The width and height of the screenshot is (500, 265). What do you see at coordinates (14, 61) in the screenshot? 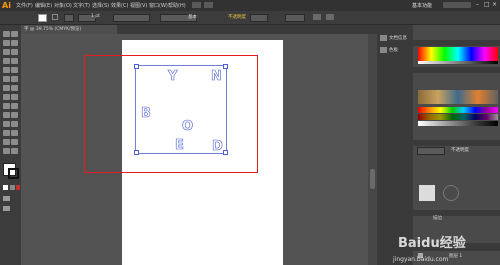
I see `rectangle-tool-icon` at bounding box center [14, 61].